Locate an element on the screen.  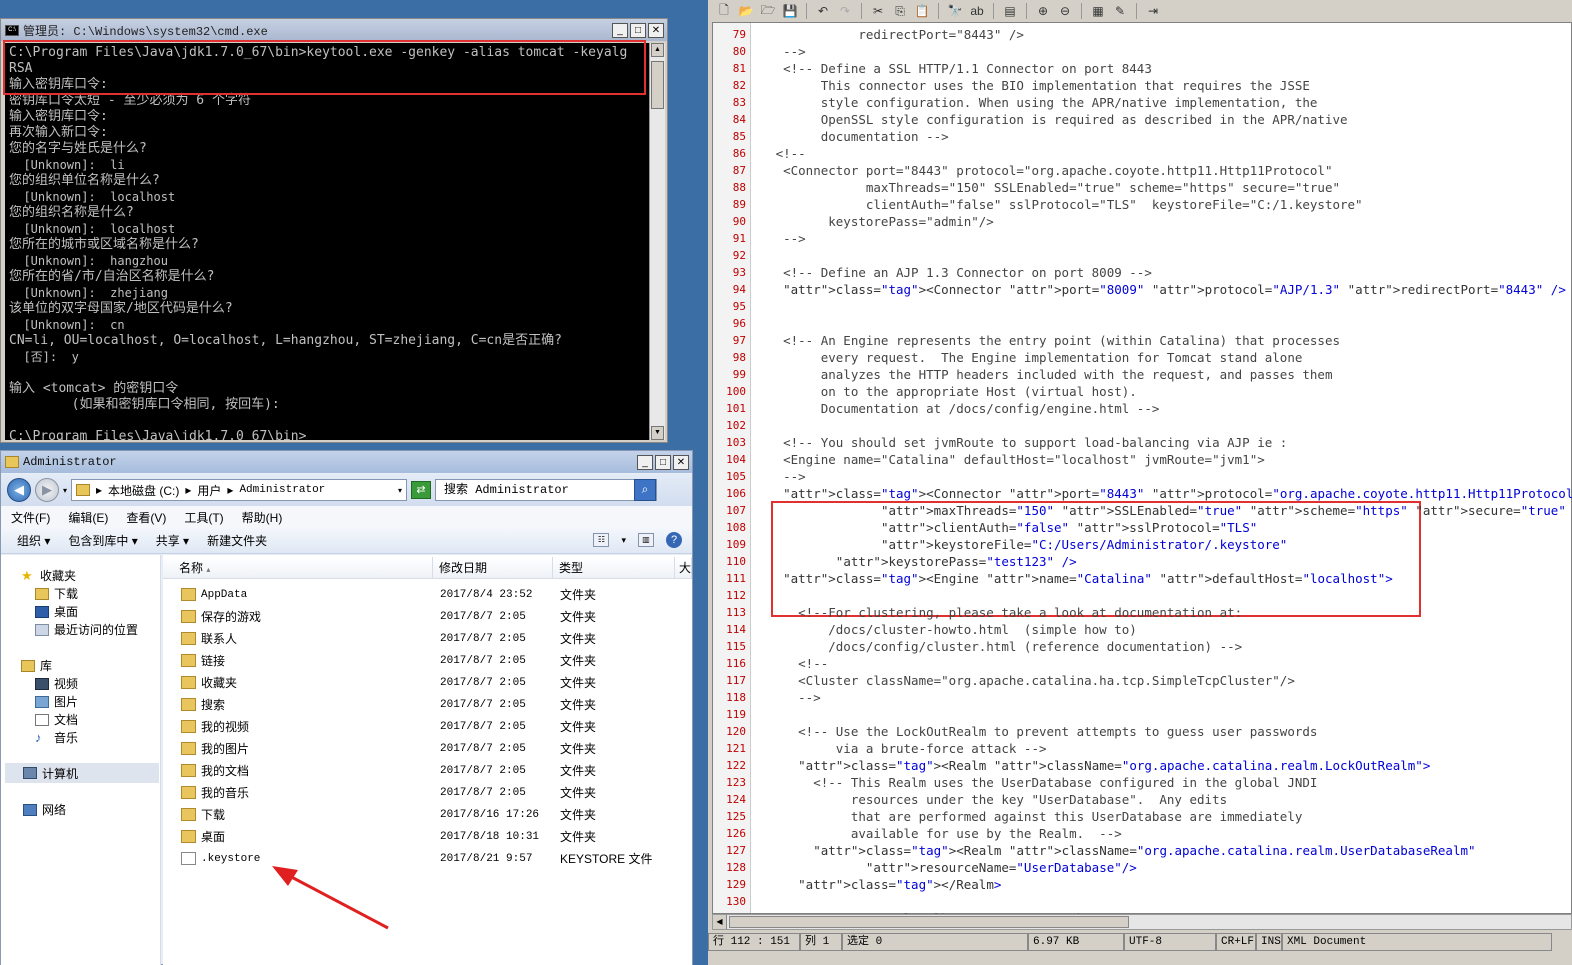
cmd-scrollbar: ▲ ▼ is located at coordinates (657, 241).